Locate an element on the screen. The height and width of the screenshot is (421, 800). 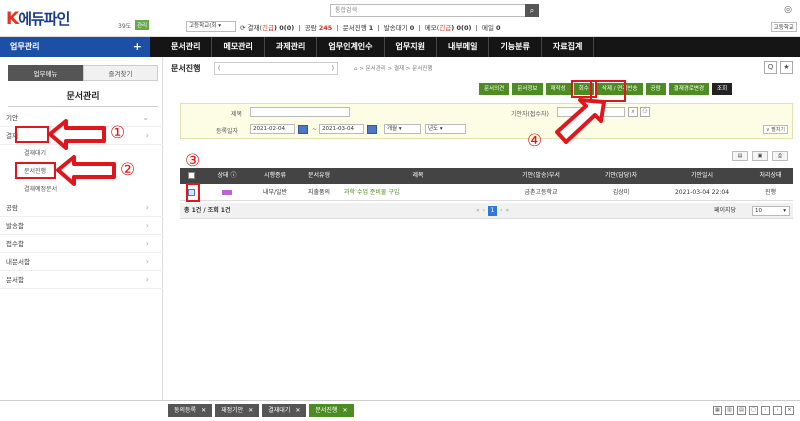
nav-item-data: 자료집계 is located at coordinates (568, 47).